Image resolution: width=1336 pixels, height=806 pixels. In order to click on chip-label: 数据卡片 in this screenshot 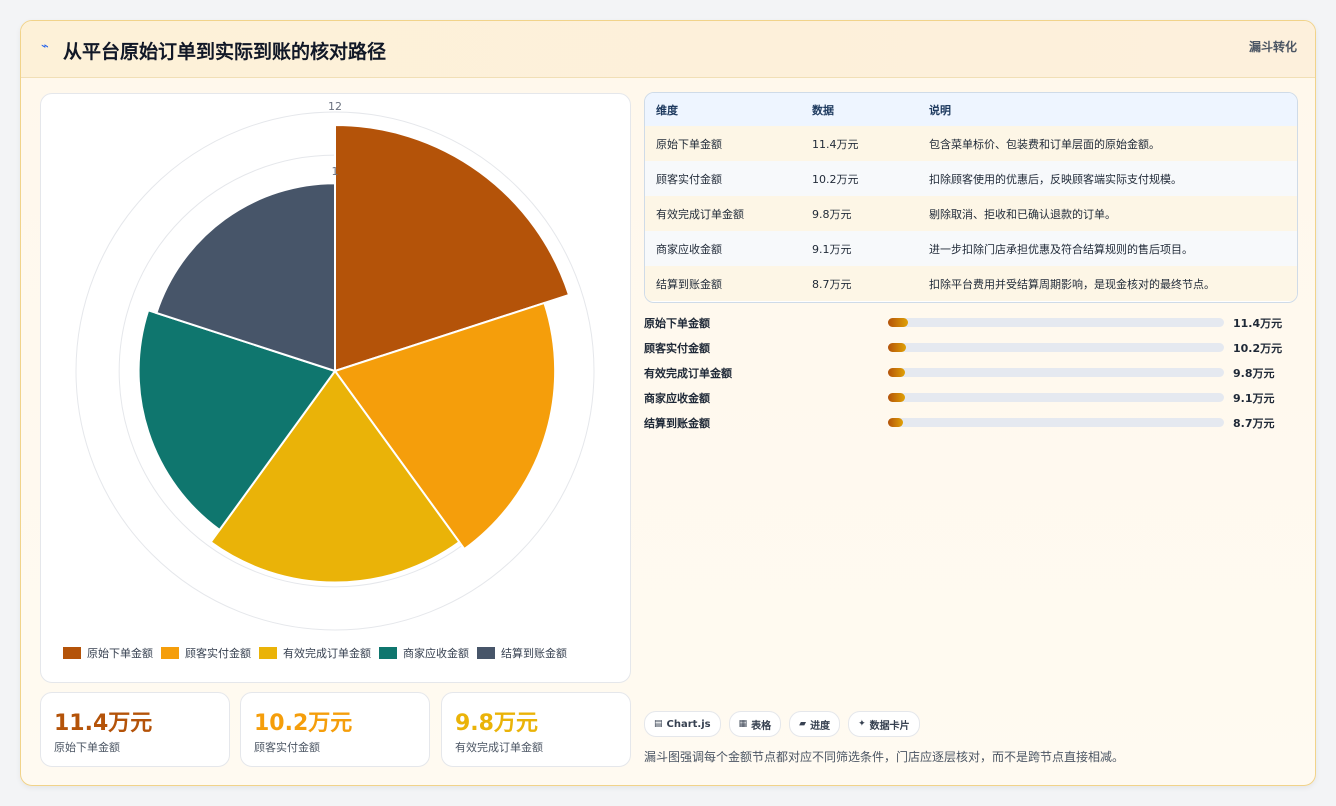, I will do `click(889, 726)`.